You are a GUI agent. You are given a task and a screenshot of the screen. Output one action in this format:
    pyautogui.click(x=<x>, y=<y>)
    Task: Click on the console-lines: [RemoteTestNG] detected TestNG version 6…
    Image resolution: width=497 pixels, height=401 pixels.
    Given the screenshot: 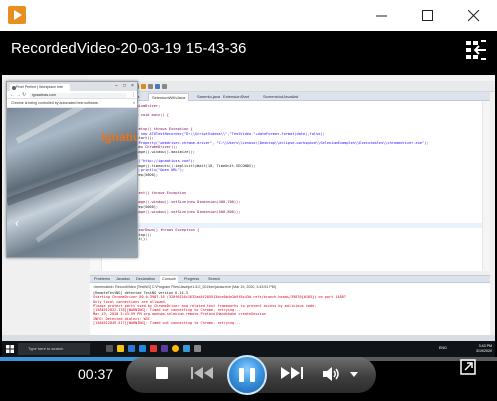 What is the action you would take?
    pyautogui.click(x=290, y=308)
    